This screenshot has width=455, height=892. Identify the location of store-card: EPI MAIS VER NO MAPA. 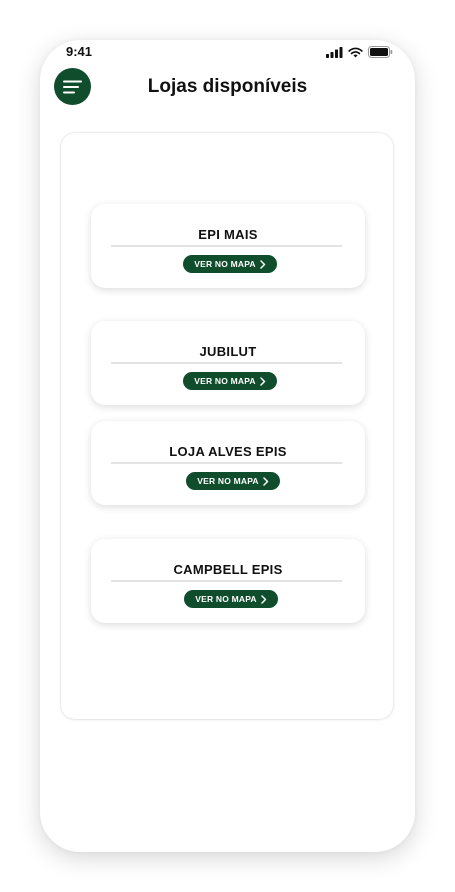
(228, 246).